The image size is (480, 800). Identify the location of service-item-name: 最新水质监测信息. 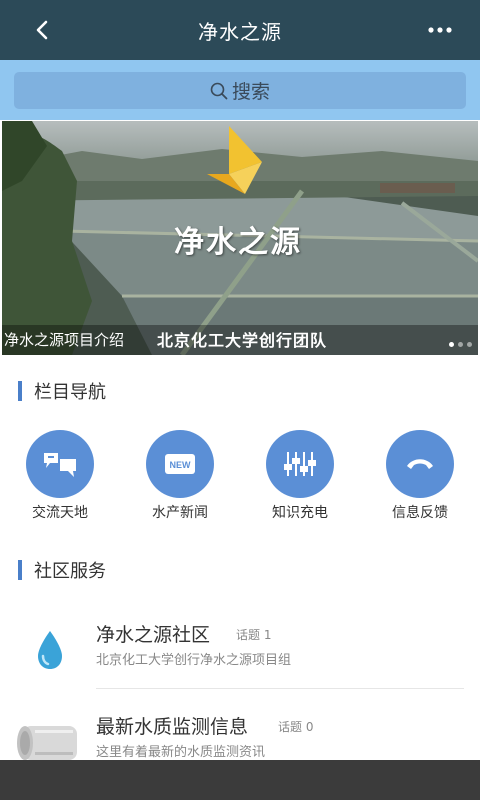
(172, 727).